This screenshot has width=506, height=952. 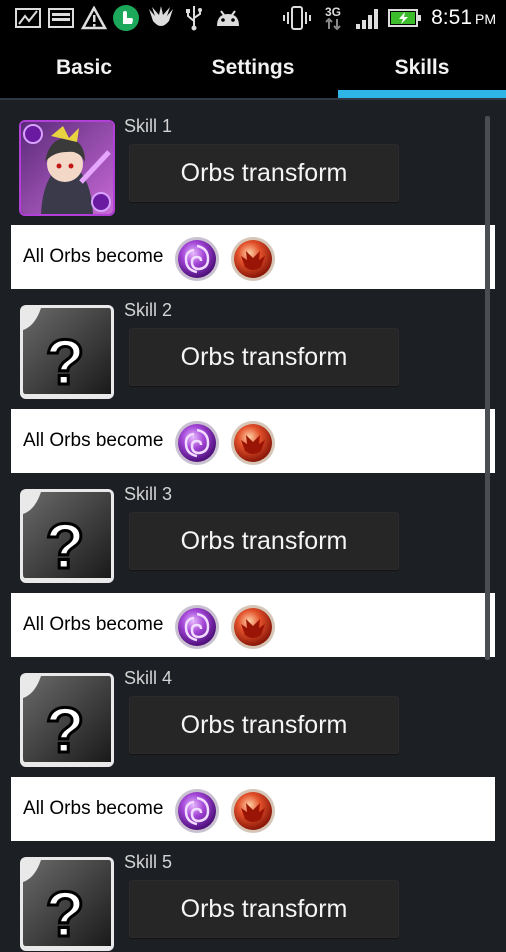 What do you see at coordinates (194, 18) in the screenshot?
I see `usb-icon` at bounding box center [194, 18].